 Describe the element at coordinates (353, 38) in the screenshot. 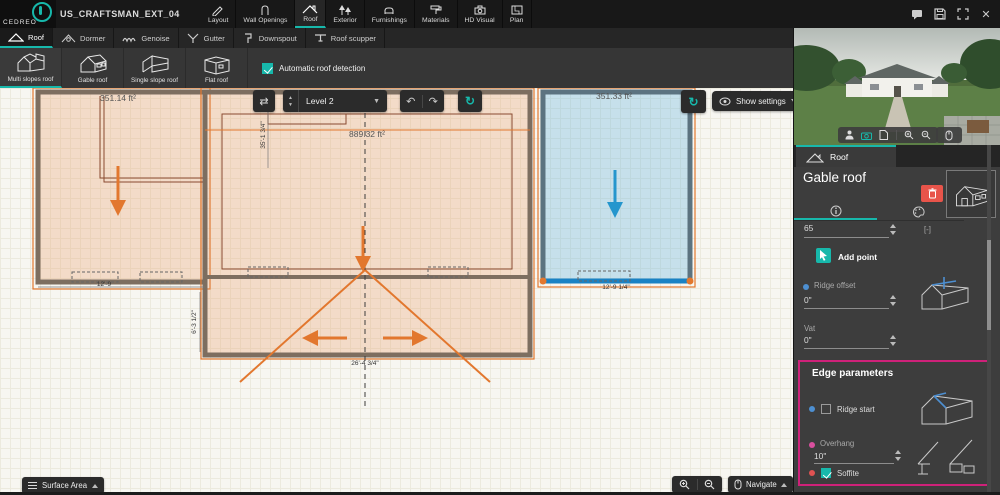

I see `ribbon-tab-label: Roof scupper` at that location.